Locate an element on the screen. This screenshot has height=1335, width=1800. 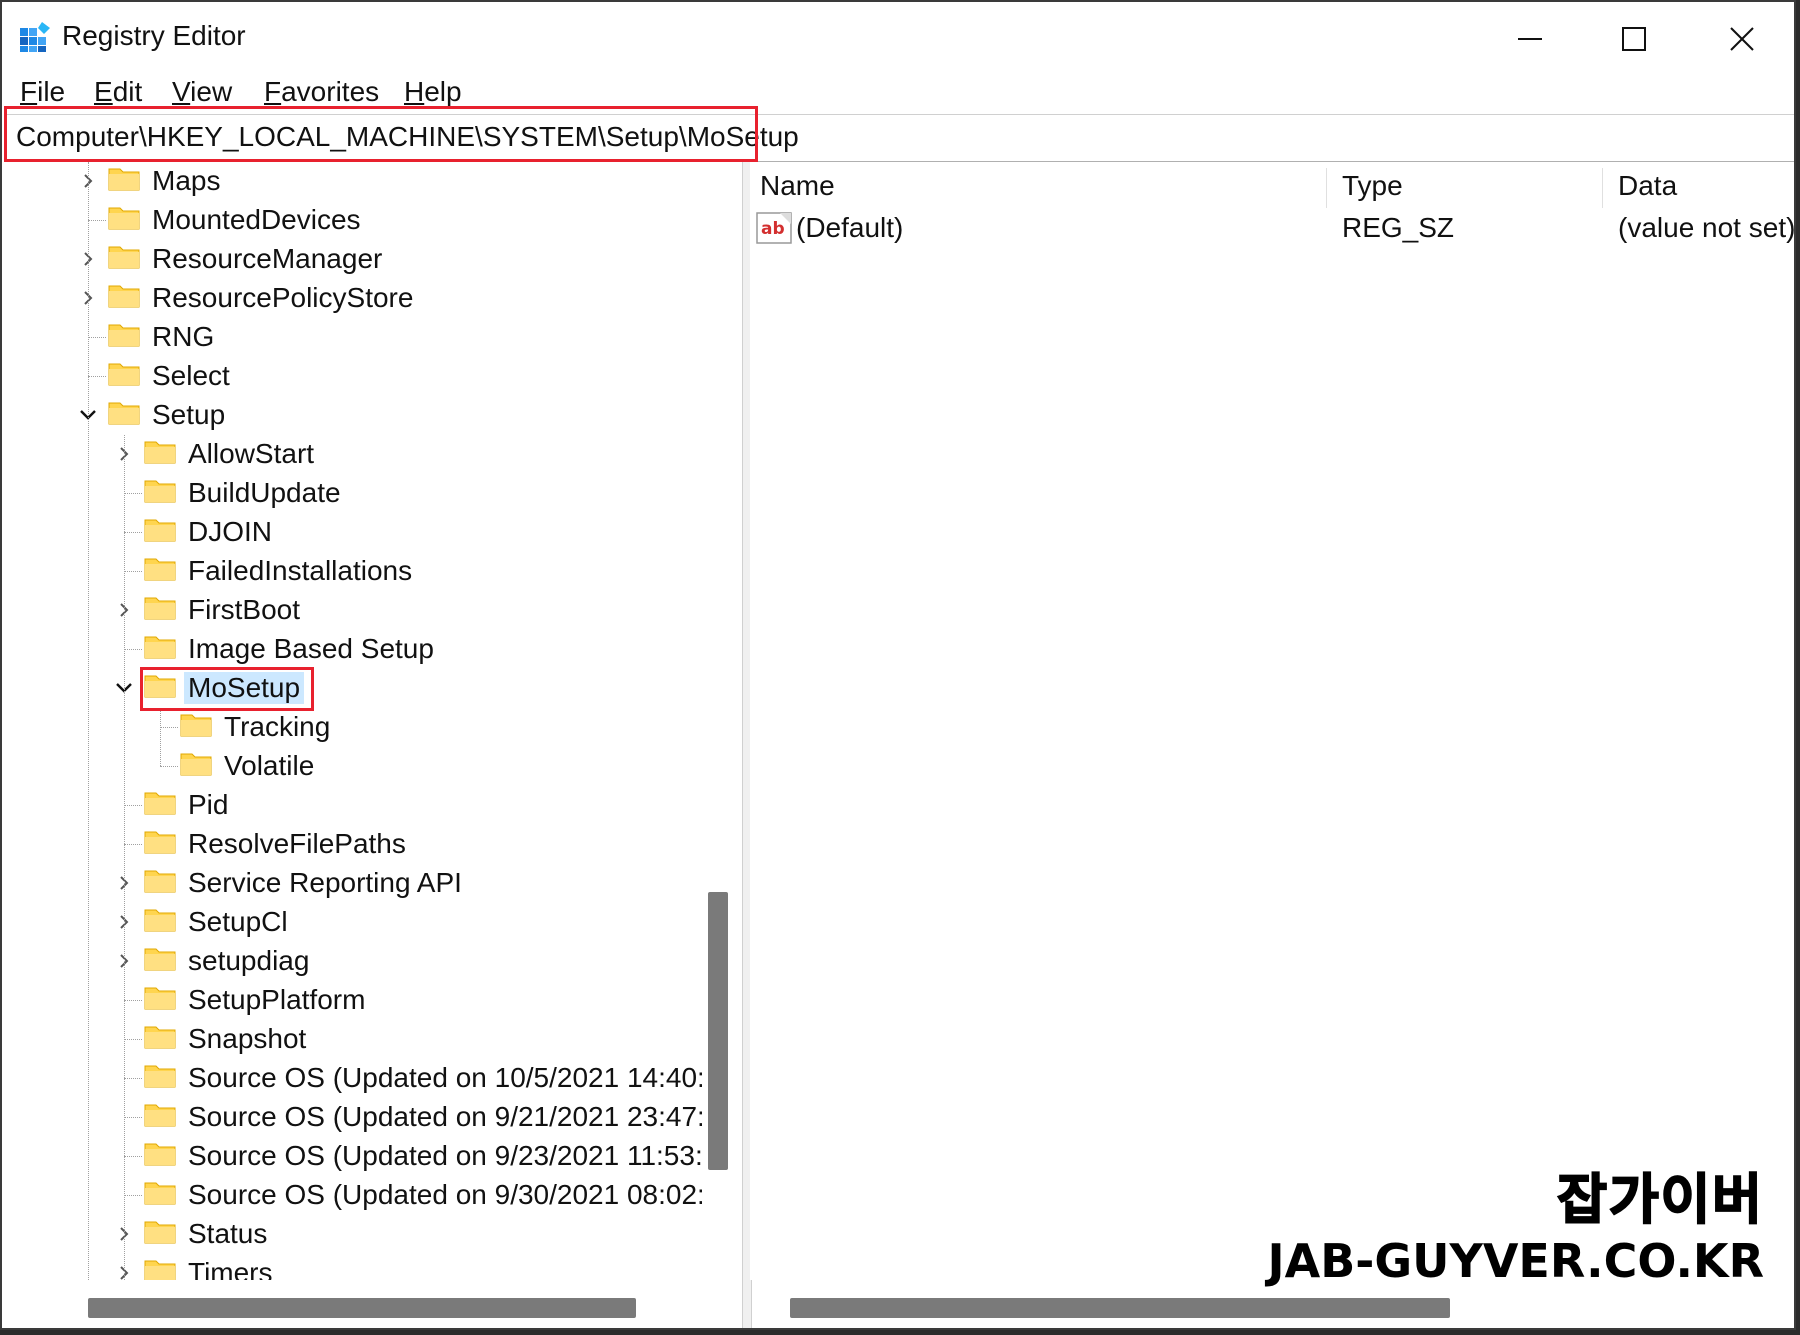
tree-item: Source OS (Updated on 9/23/2021 11:53:5 is located at coordinates (416, 1156).